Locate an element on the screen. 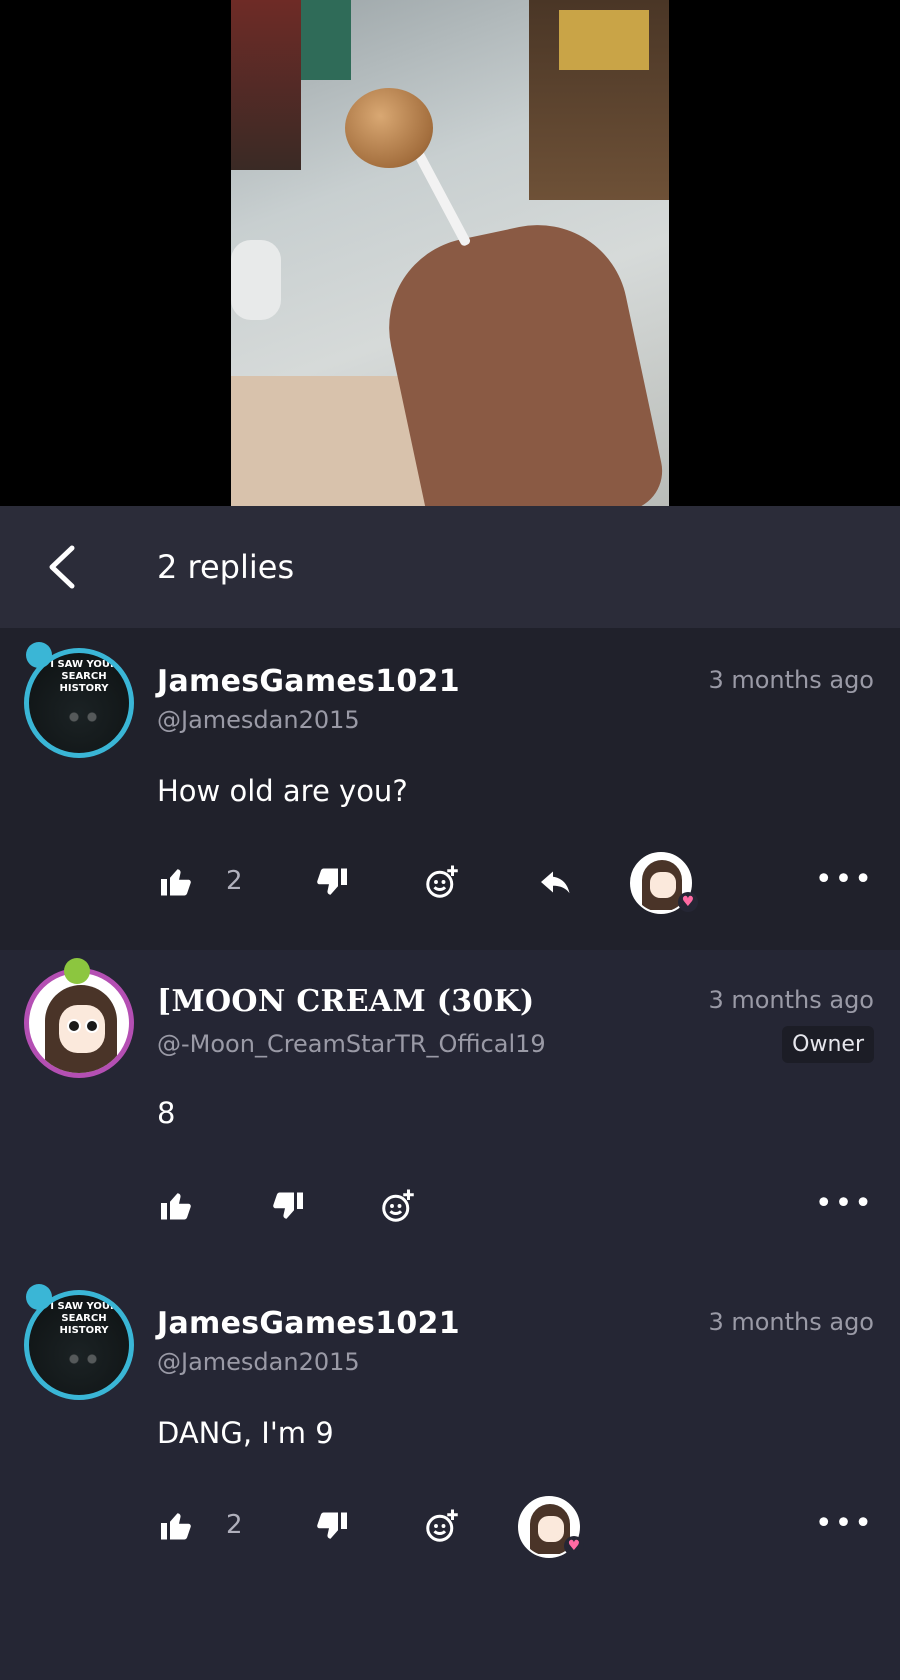 The image size is (900, 1680). frog-decoration-icon is located at coordinates (77, 971).